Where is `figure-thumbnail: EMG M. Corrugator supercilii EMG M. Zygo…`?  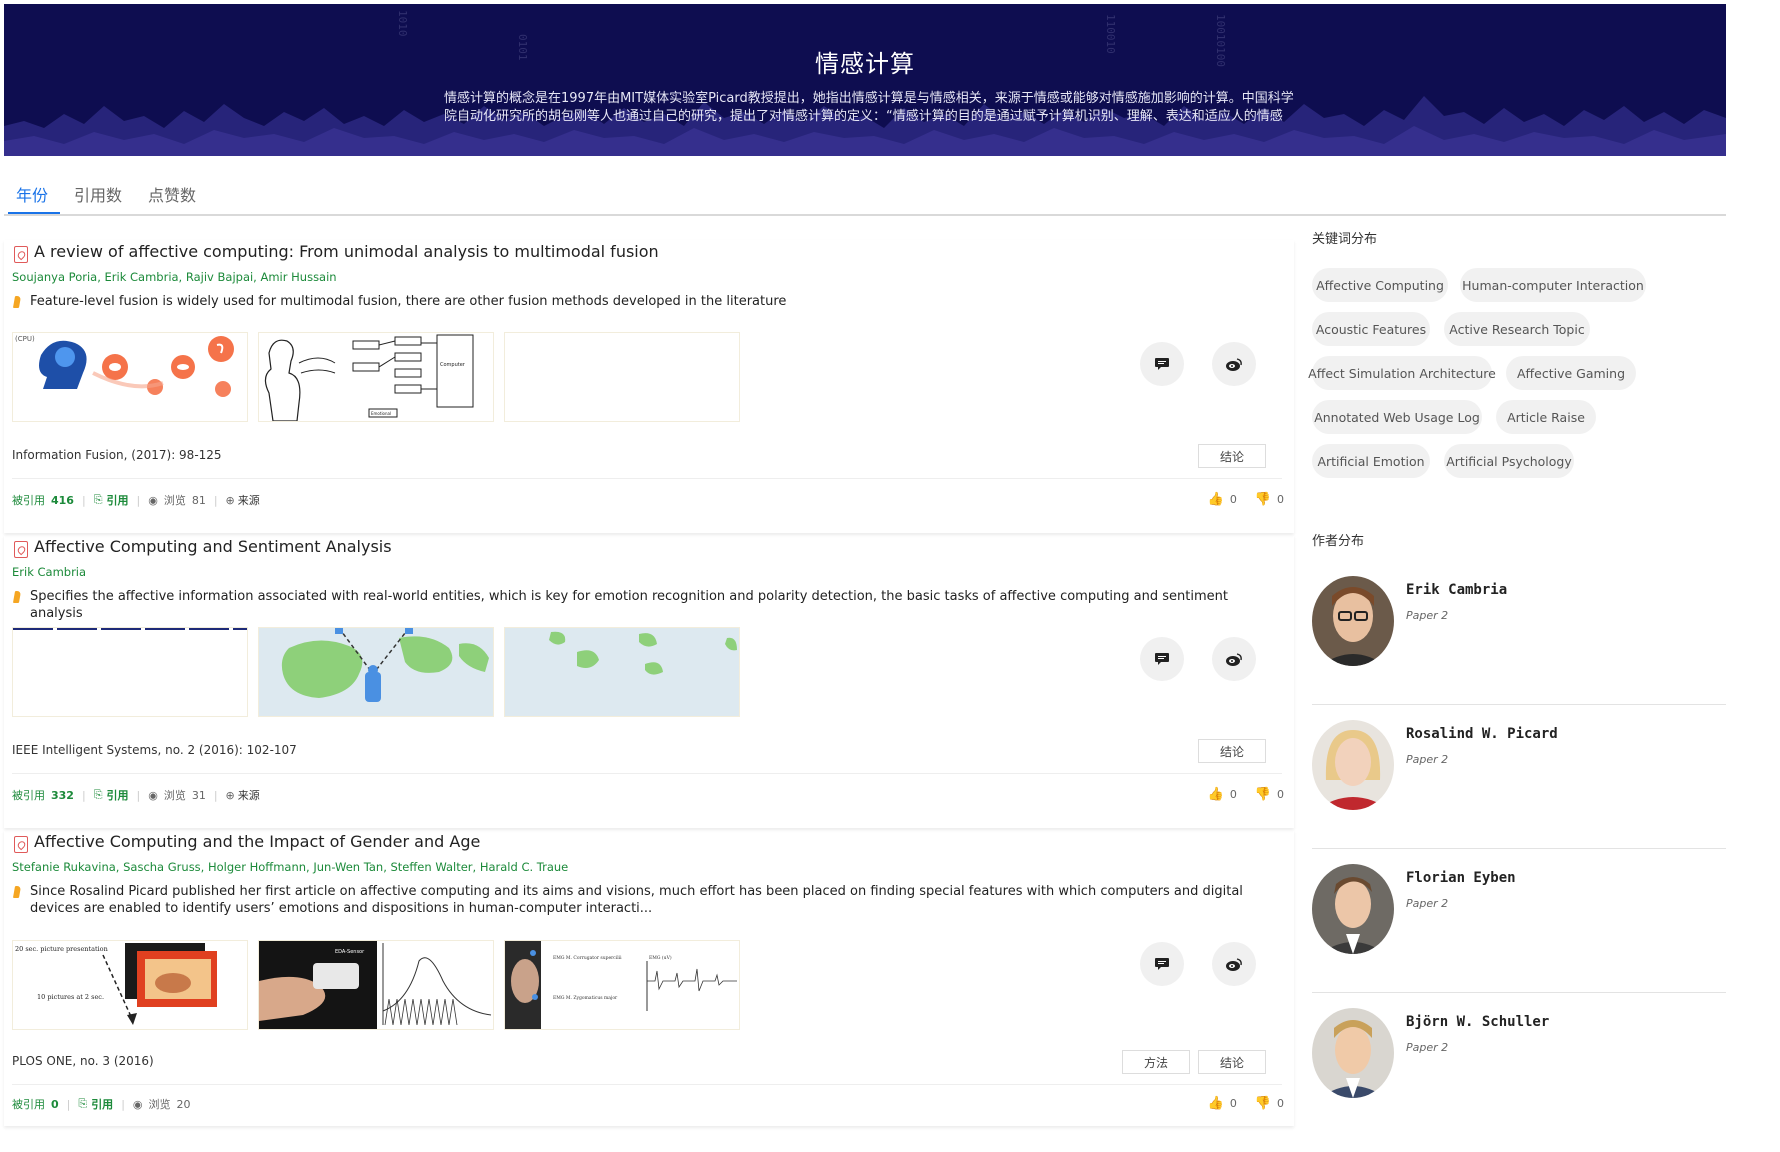
figure-thumbnail: EMG M. Corrugator supercilii EMG M. Zygo… is located at coordinates (622, 985).